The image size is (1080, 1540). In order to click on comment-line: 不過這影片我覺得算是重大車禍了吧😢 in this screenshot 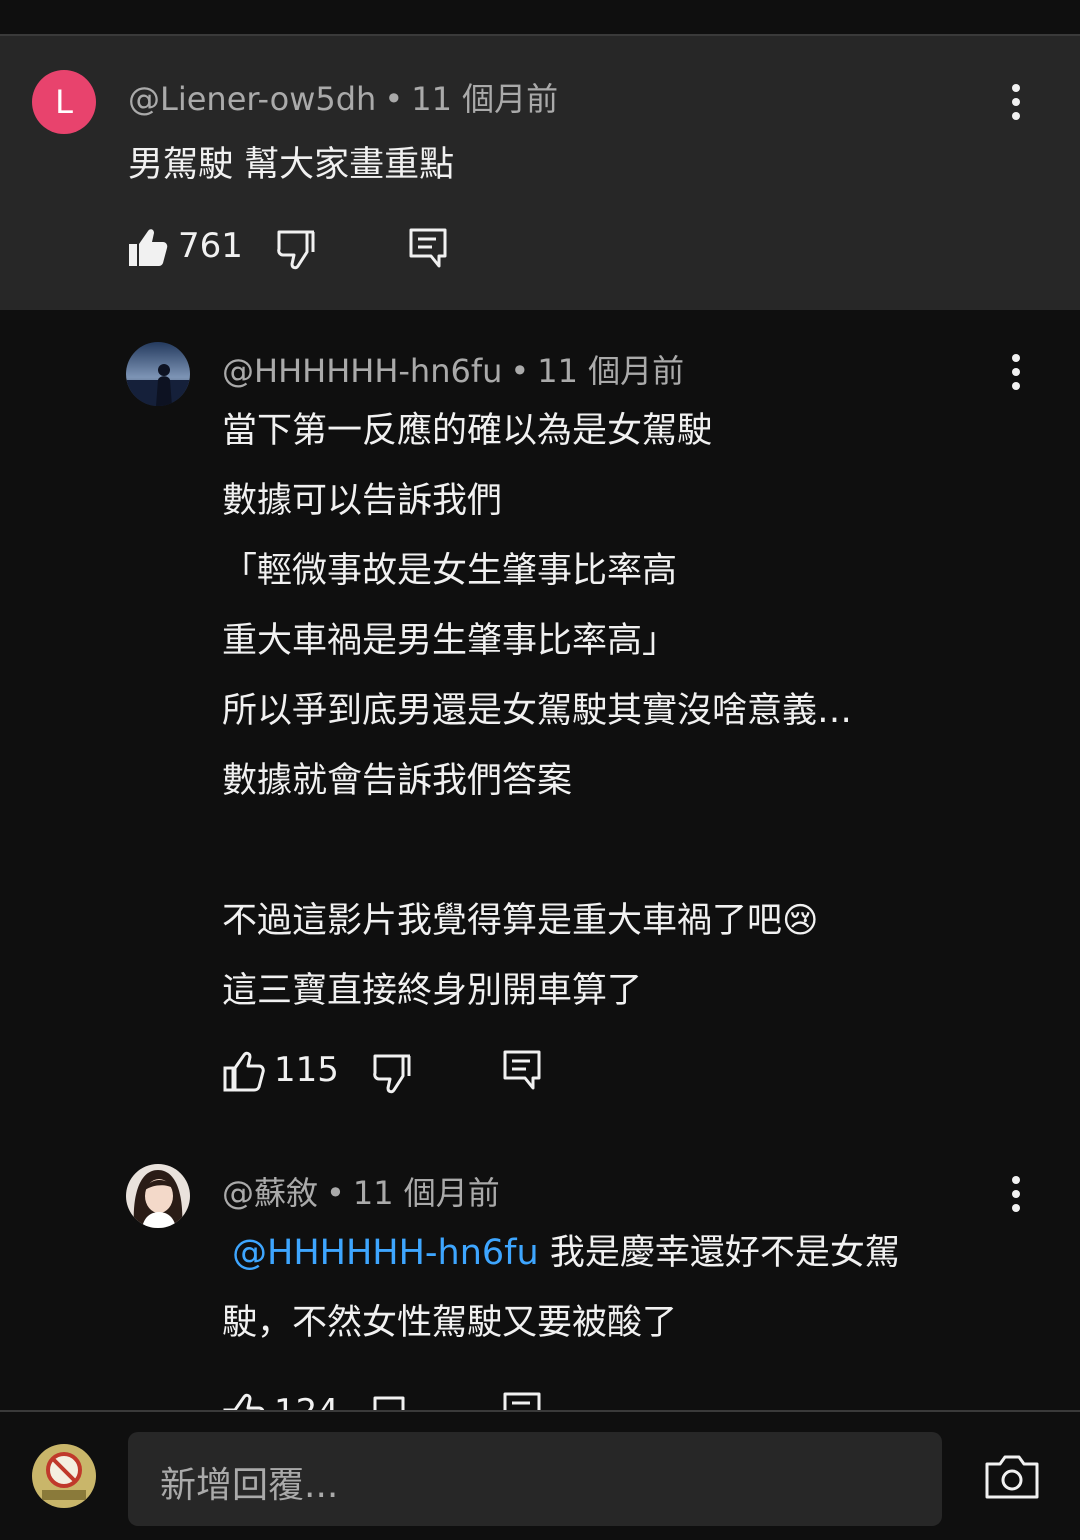, I will do `click(520, 921)`.